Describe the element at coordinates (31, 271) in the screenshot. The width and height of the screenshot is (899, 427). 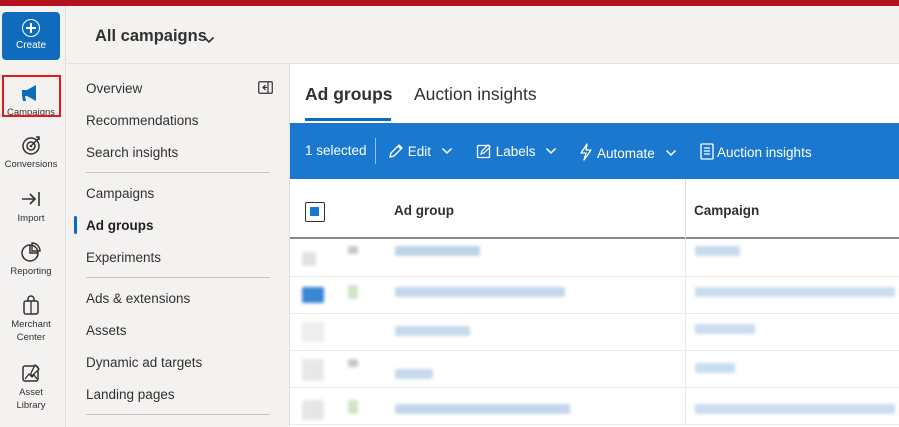
I see `rail-item-label: Reporting` at that location.